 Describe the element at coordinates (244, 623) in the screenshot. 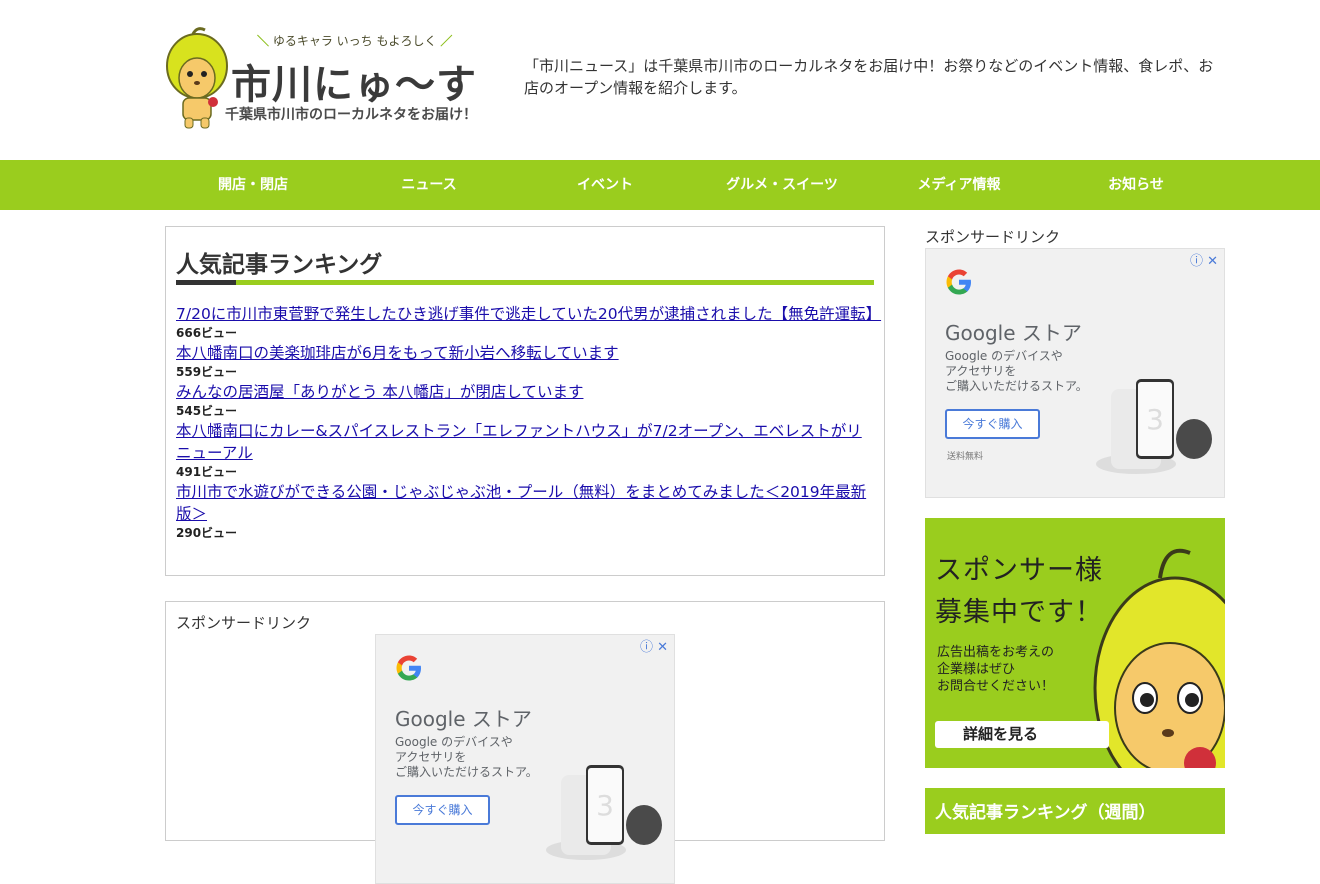

I see `sponsor-label: スポンサードリンク` at that location.